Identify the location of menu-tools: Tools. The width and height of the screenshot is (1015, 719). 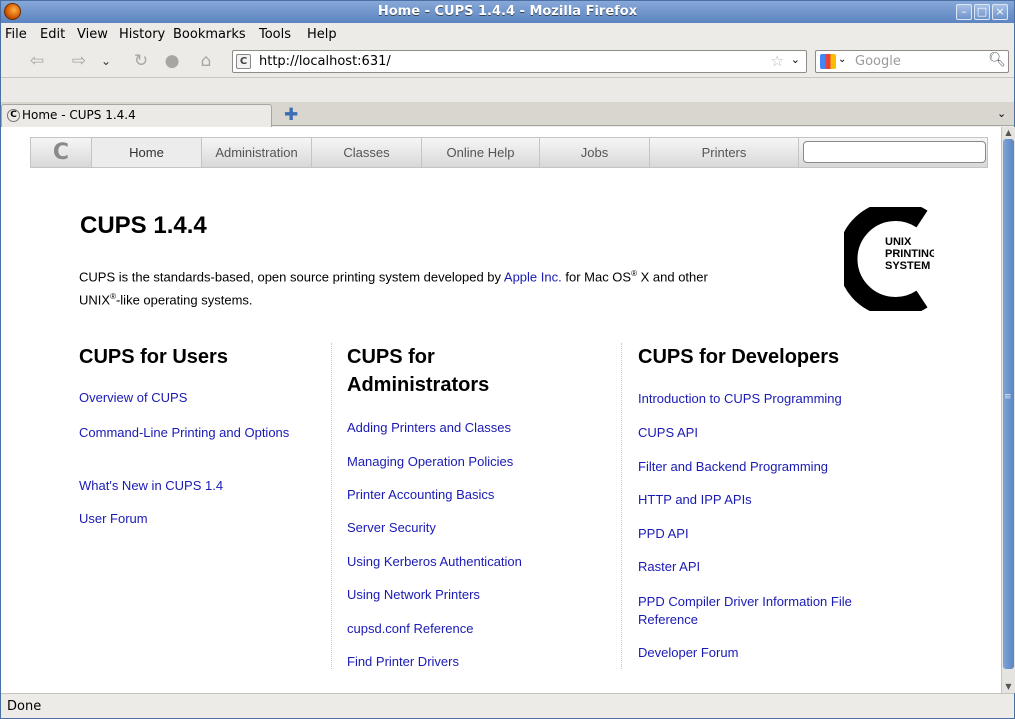
(275, 34).